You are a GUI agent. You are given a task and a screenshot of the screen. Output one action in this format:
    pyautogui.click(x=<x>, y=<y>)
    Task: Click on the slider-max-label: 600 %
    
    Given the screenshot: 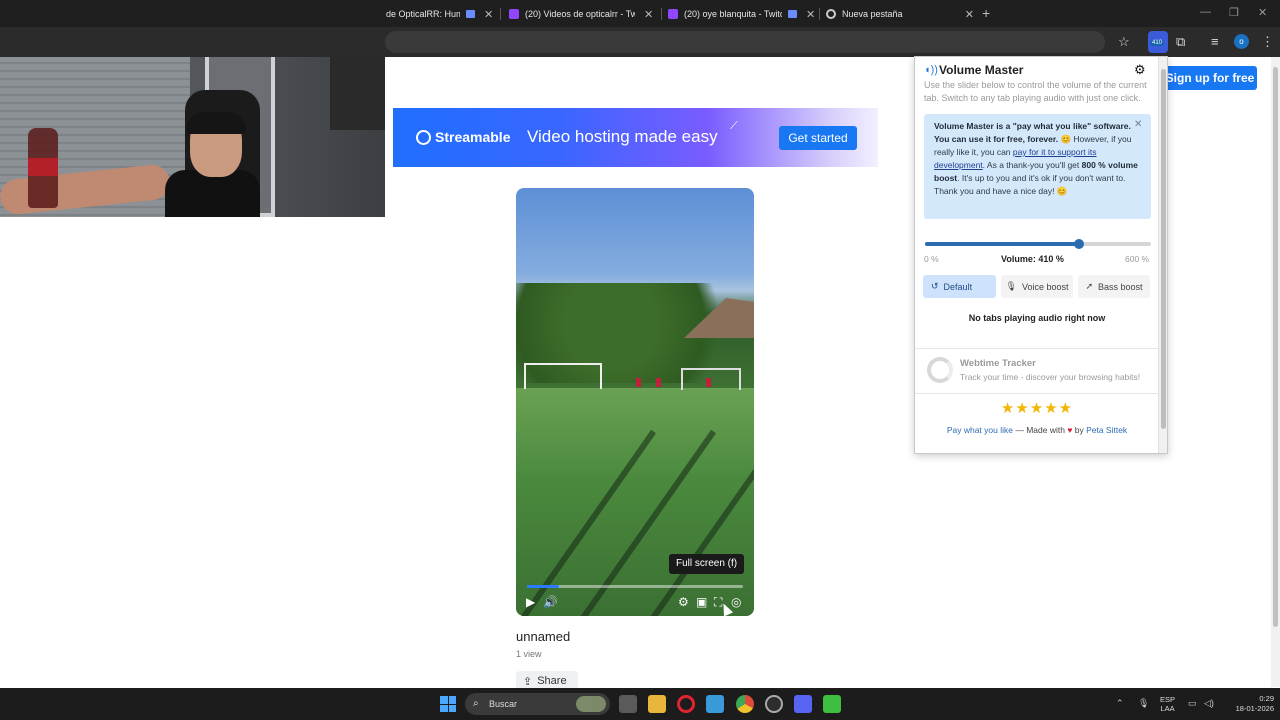 What is the action you would take?
    pyautogui.click(x=1137, y=259)
    